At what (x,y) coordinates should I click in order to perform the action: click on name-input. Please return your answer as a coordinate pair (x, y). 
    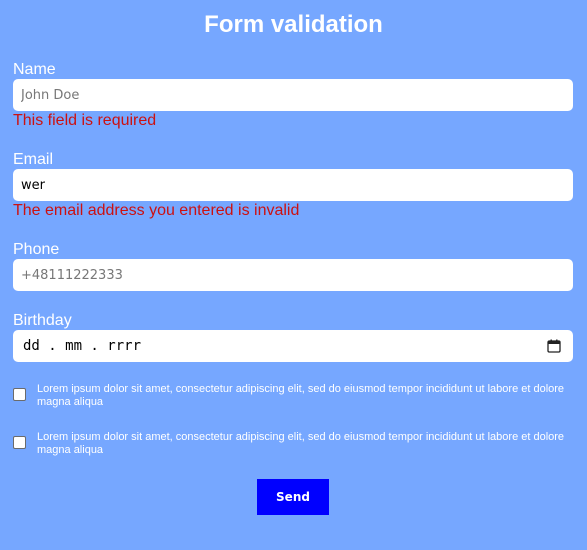
    Looking at the image, I should click on (293, 95).